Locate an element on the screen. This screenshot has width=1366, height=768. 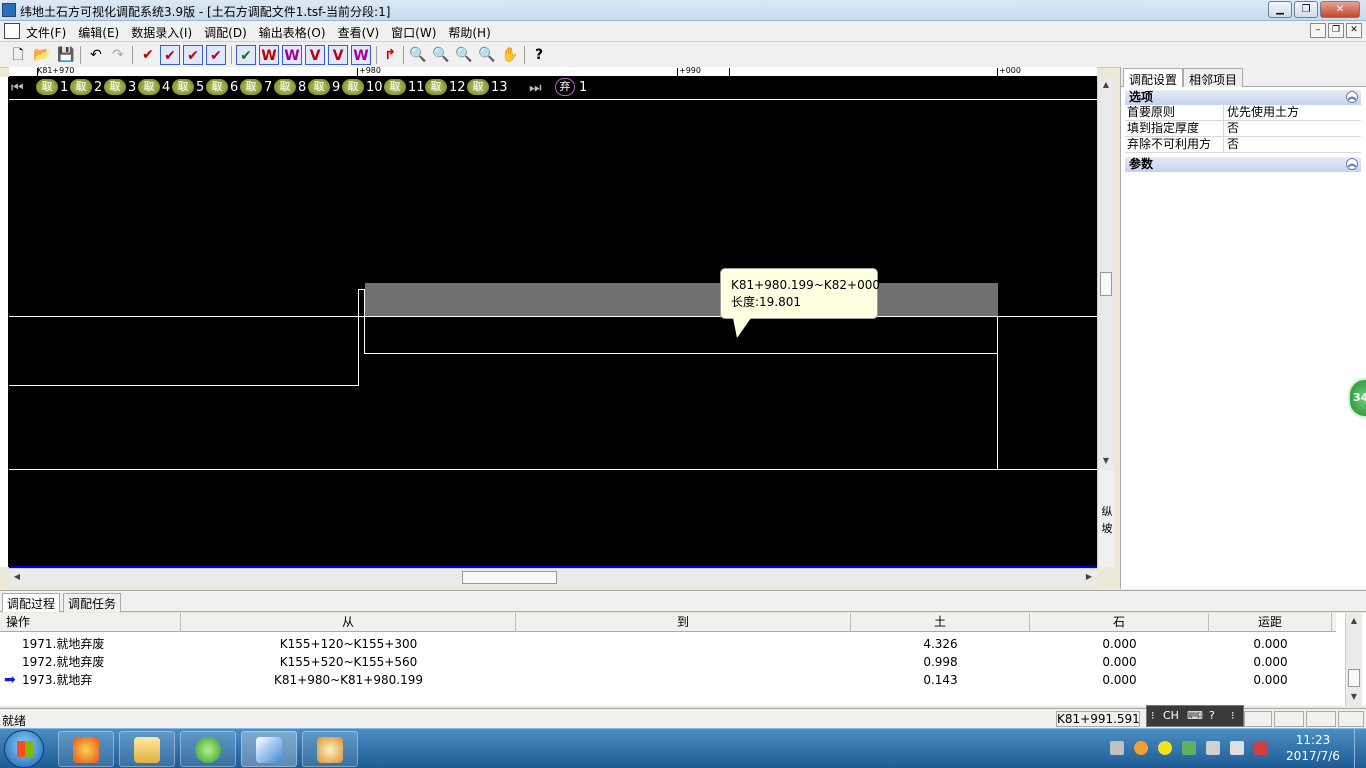
column-soil: 土 is located at coordinates (940, 622).